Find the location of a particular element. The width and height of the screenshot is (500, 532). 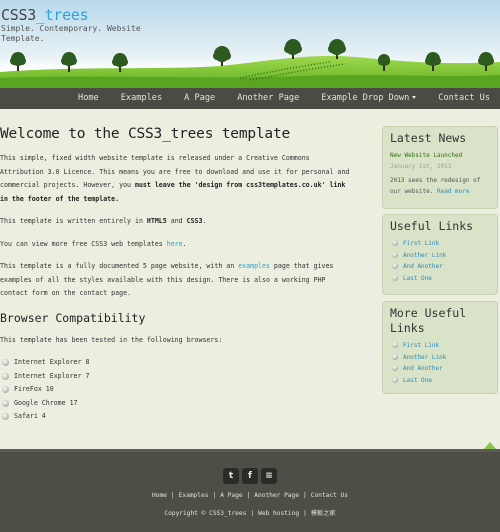

menu-item-another-page: Another Page is located at coordinates (268, 98).